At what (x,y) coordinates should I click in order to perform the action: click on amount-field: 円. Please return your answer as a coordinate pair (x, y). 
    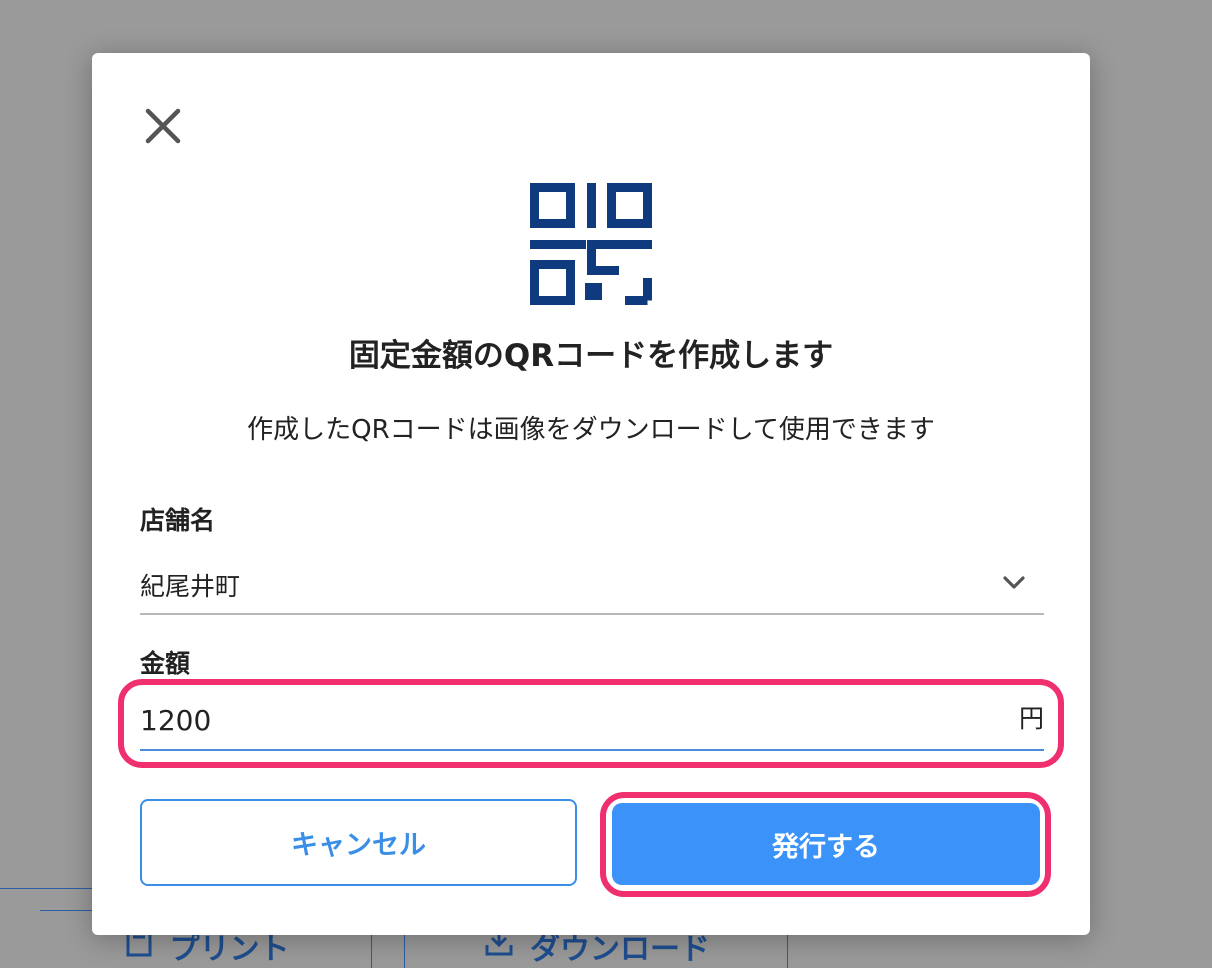
    Looking at the image, I should click on (592, 721).